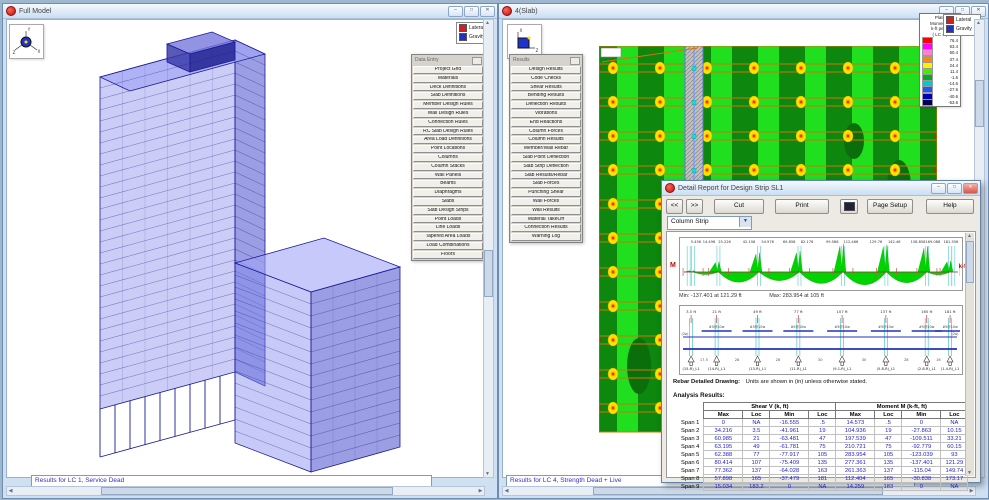  What do you see at coordinates (546, 228) in the screenshot?
I see `results-connection-results: Connection Results` at bounding box center [546, 228].